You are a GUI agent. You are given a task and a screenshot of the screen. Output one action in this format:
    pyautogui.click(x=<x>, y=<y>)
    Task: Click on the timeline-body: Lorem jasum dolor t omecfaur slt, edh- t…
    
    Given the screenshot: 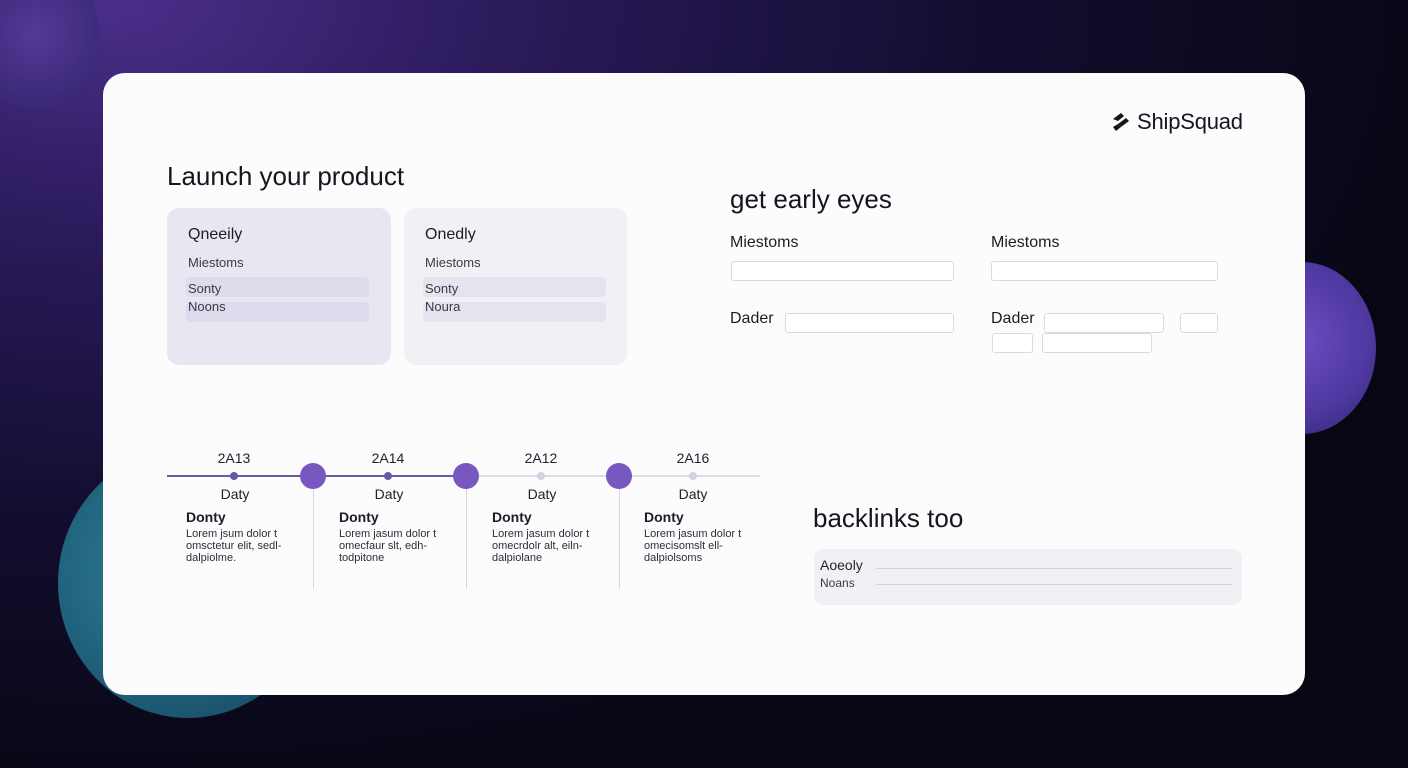 What is the action you would take?
    pyautogui.click(x=388, y=546)
    